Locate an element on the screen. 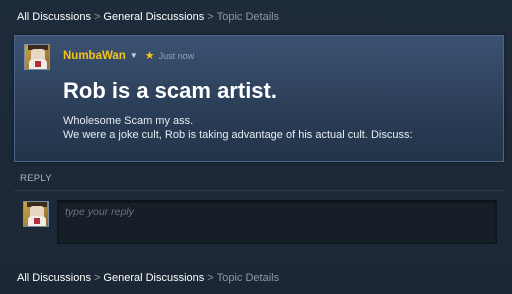 This screenshot has width=512, height=294. caret-down-icon: ▼ is located at coordinates (134, 55).